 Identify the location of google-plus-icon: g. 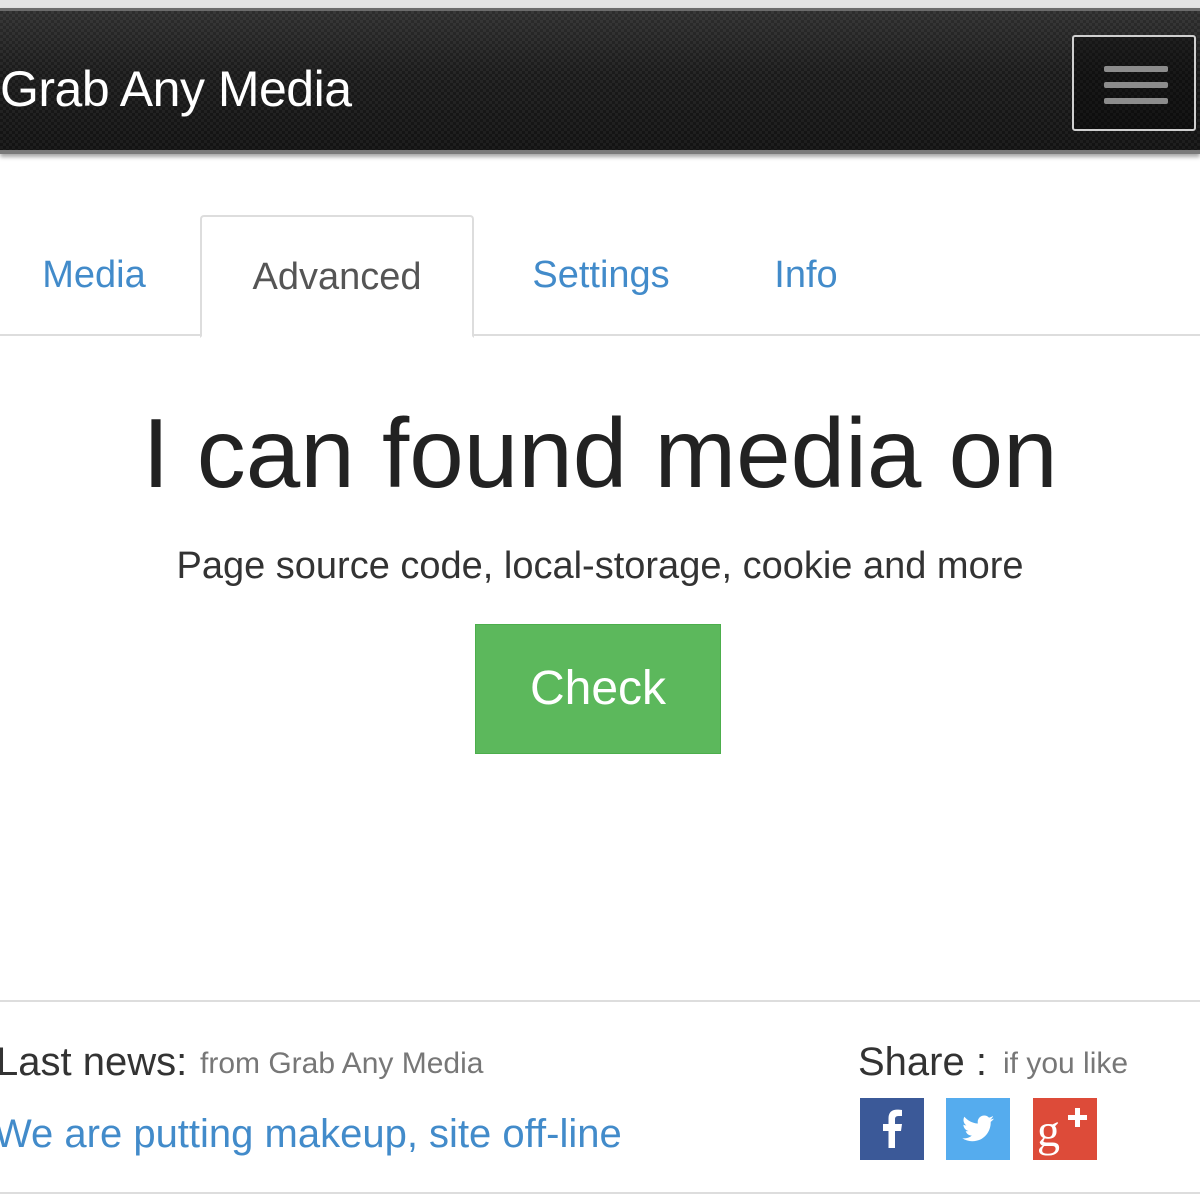
(1065, 1129).